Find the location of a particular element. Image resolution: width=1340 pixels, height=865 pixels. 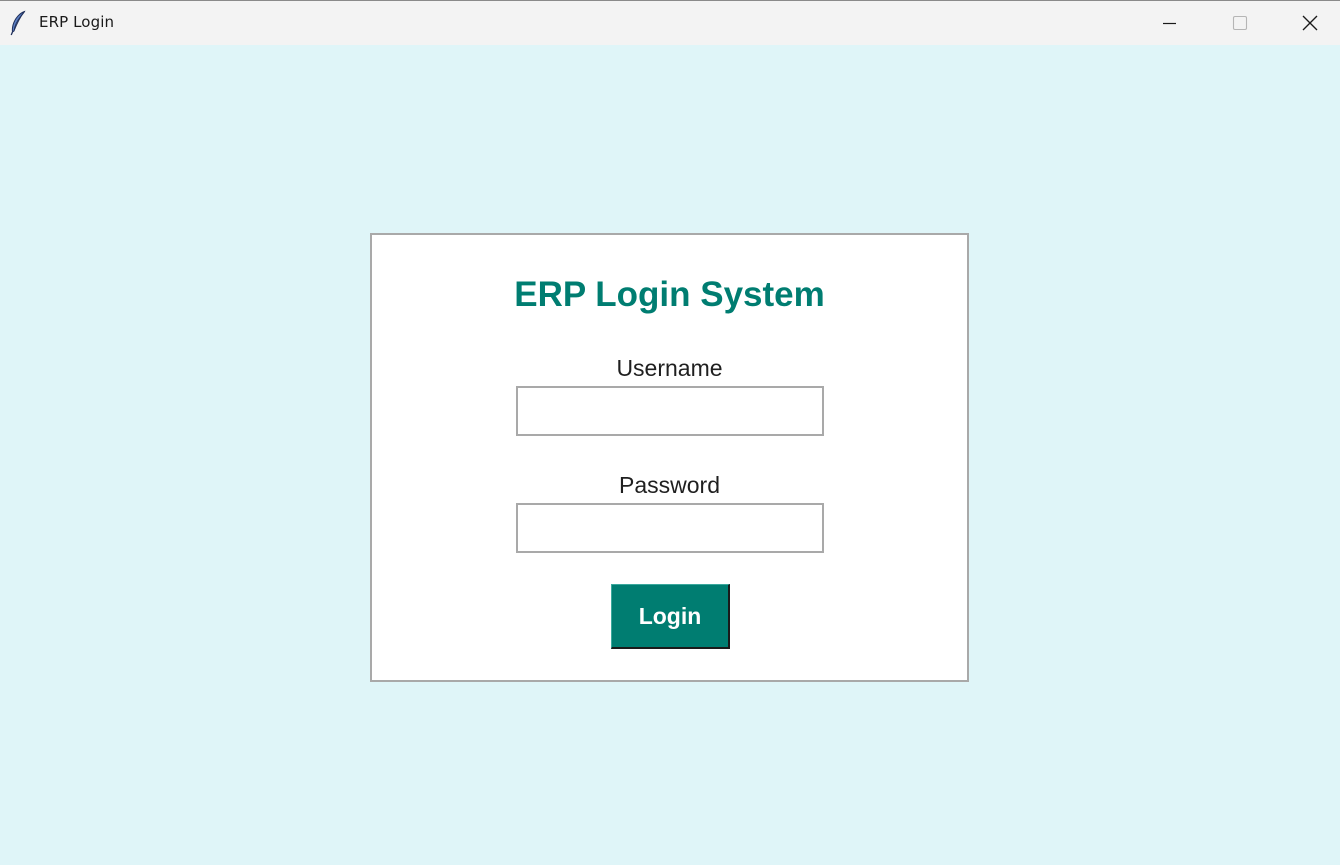

maximize-button is located at coordinates (1240, 23).